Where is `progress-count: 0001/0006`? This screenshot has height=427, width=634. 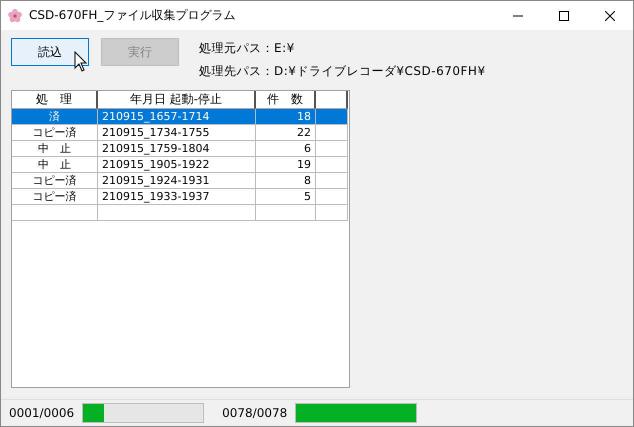
progress-count: 0001/0006 is located at coordinates (42, 413).